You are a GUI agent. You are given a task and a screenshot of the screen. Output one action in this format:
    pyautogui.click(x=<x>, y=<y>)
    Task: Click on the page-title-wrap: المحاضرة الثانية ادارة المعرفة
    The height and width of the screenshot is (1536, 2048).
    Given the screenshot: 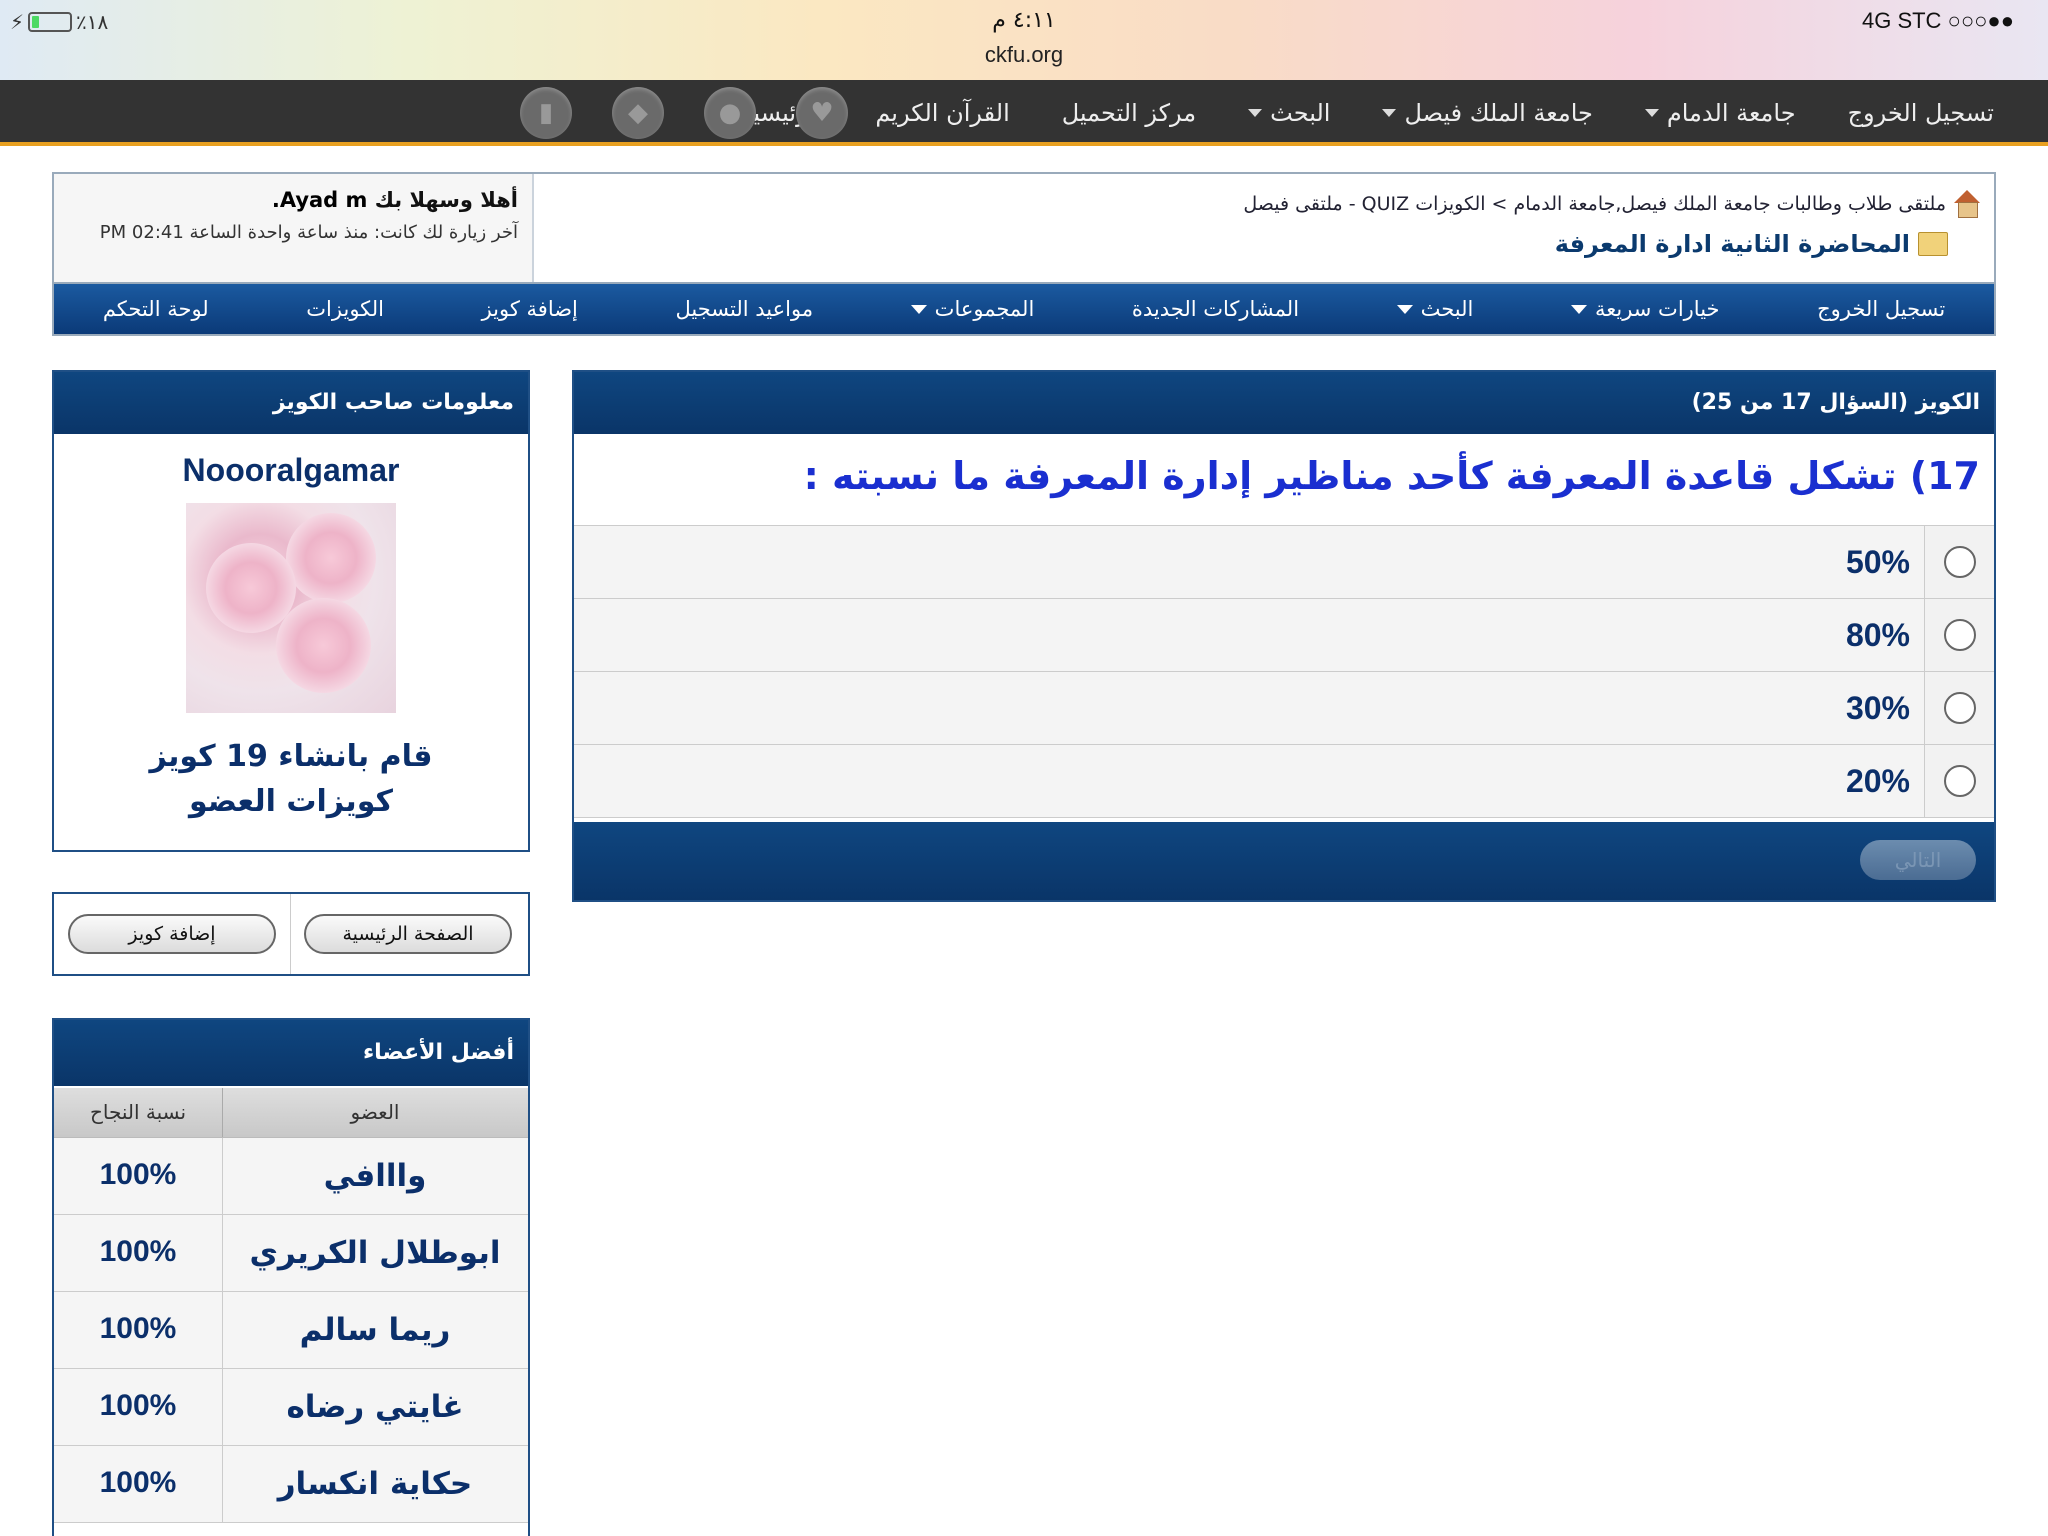 What is the action you would take?
    pyautogui.click(x=1751, y=244)
    